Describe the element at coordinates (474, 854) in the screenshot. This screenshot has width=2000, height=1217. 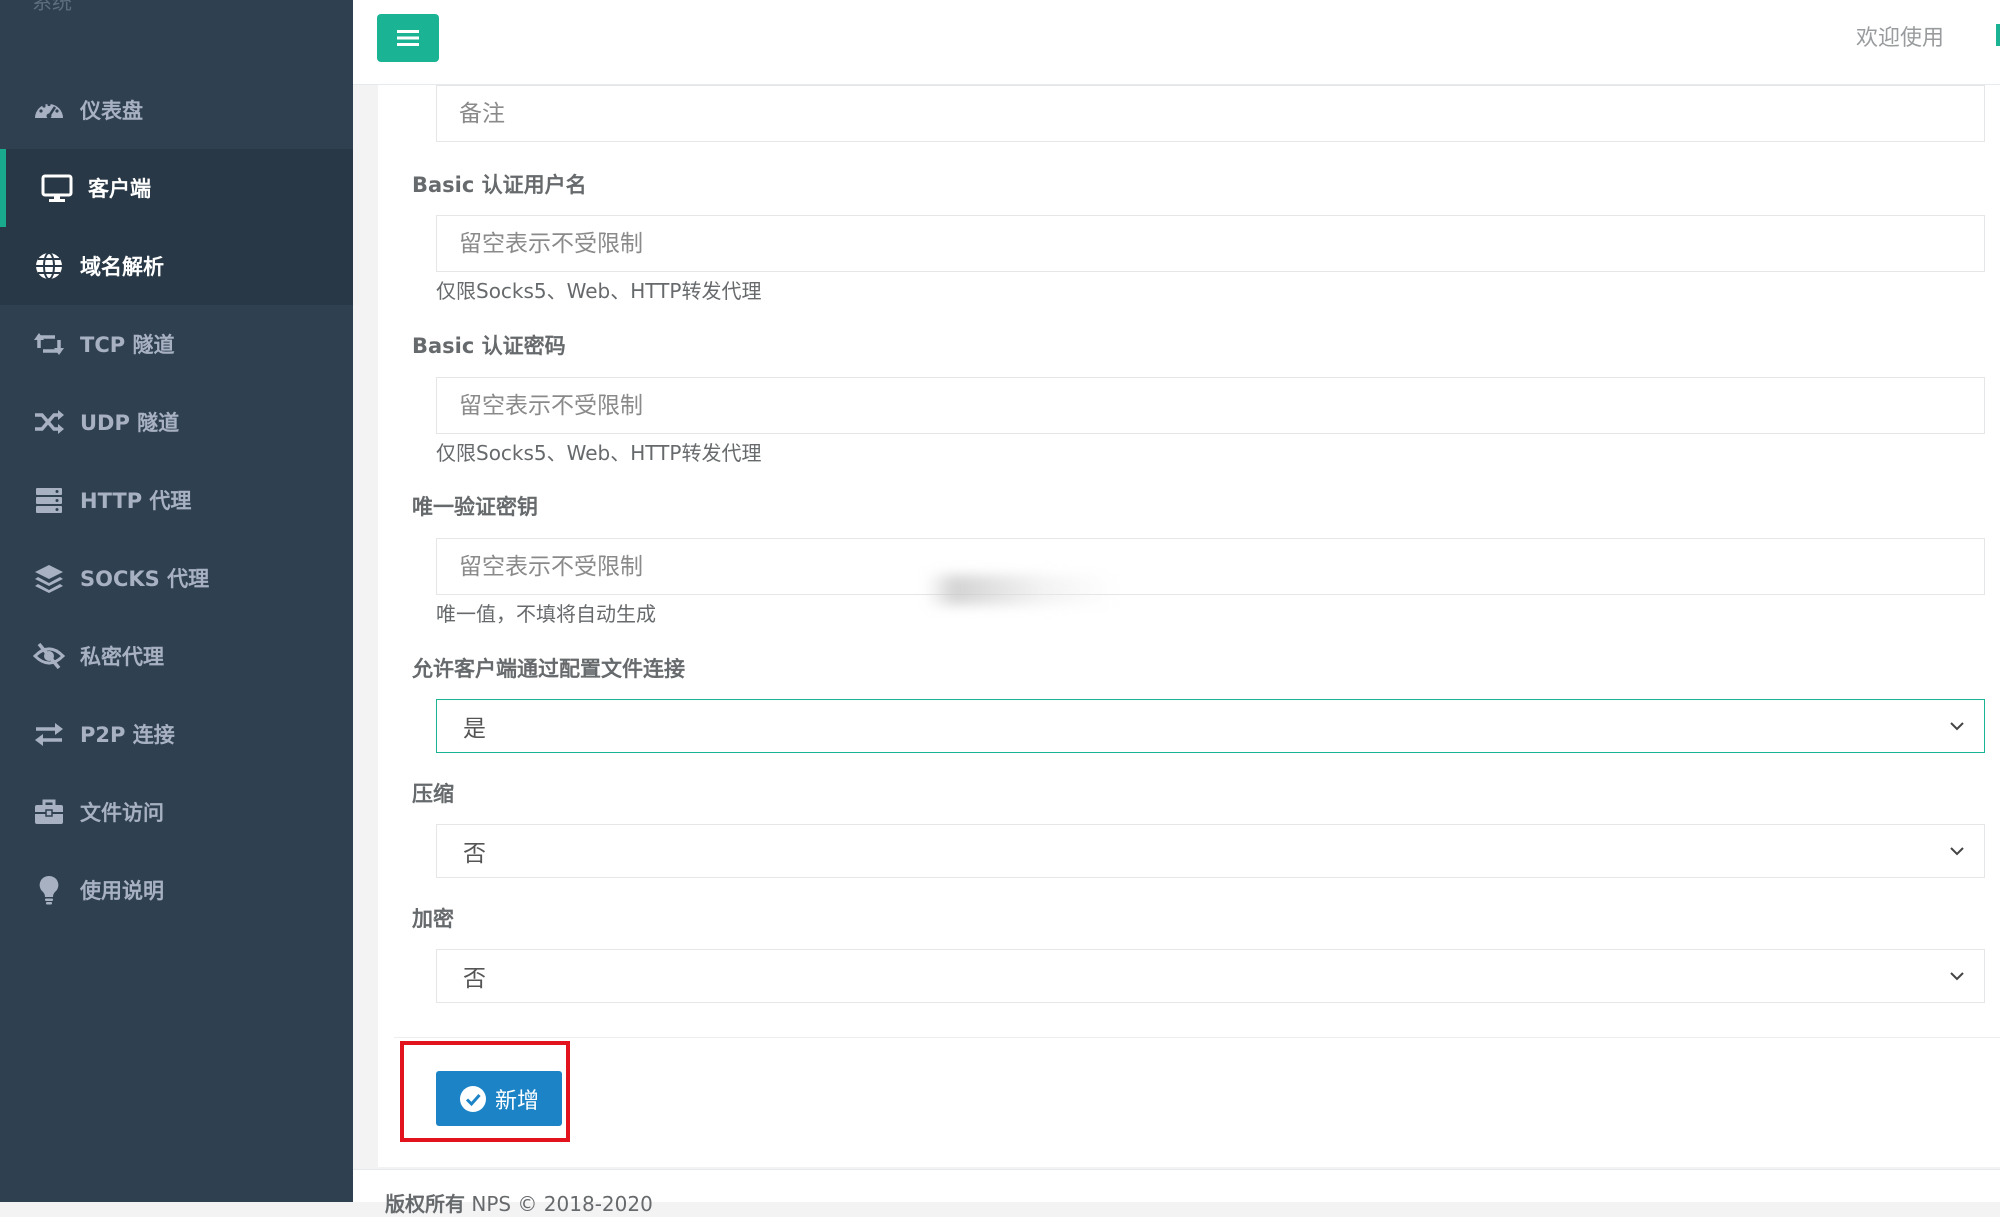
I see `compress-value: 否` at that location.